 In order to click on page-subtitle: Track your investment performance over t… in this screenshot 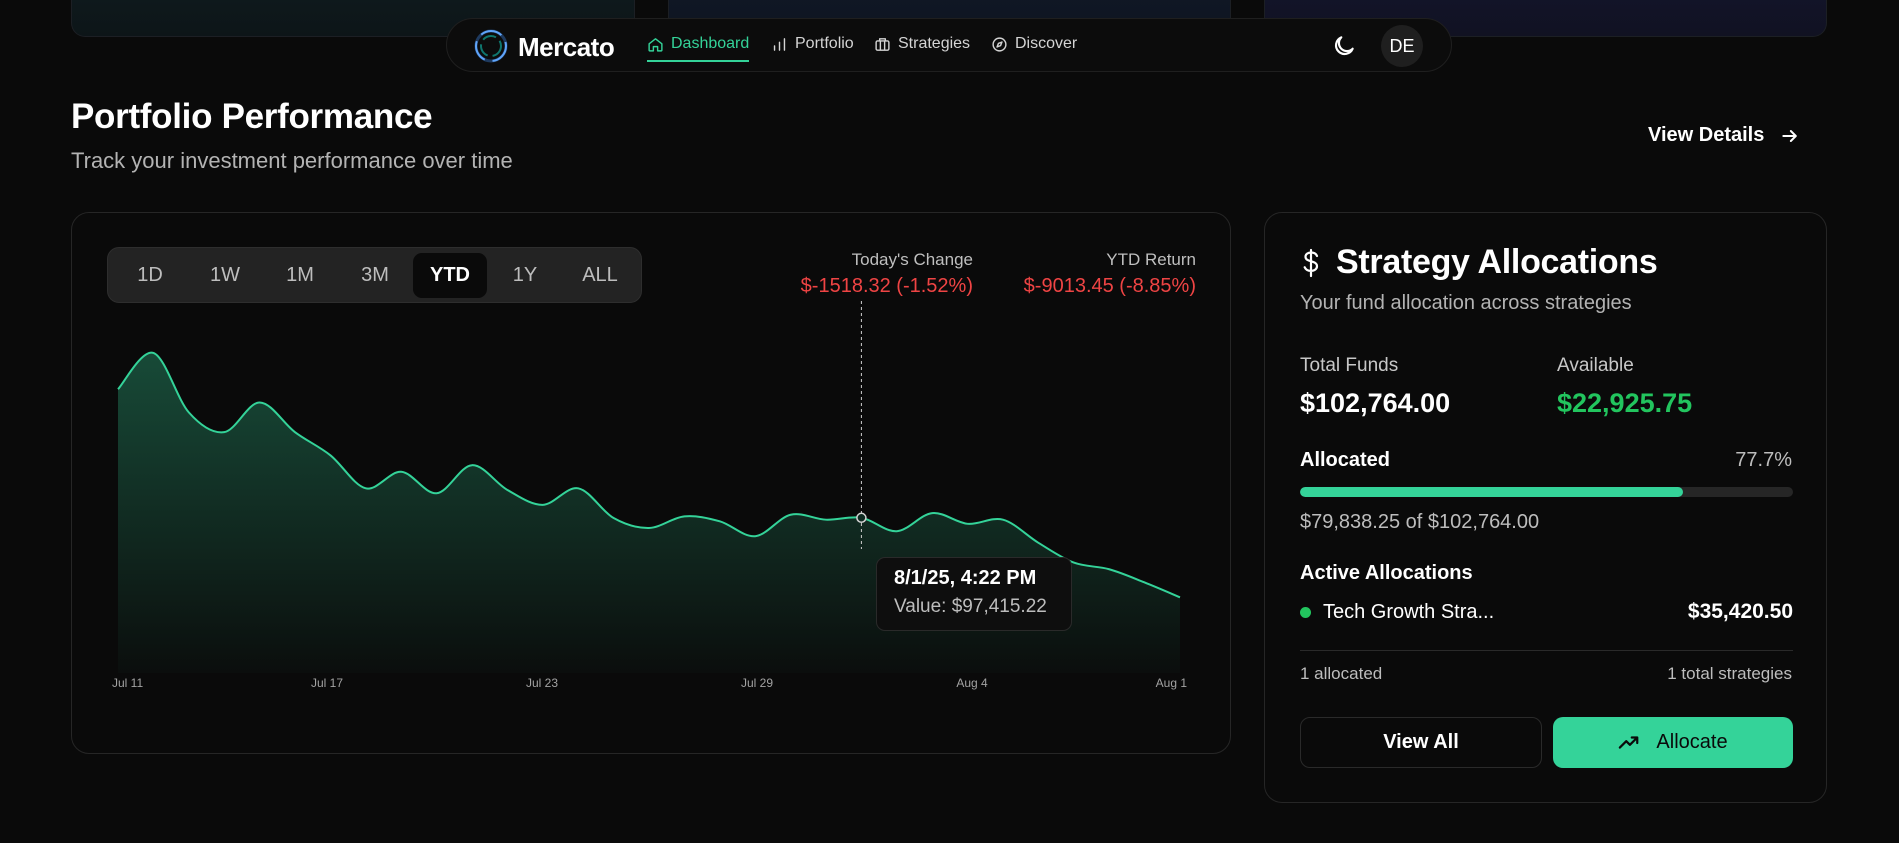, I will do `click(292, 160)`.